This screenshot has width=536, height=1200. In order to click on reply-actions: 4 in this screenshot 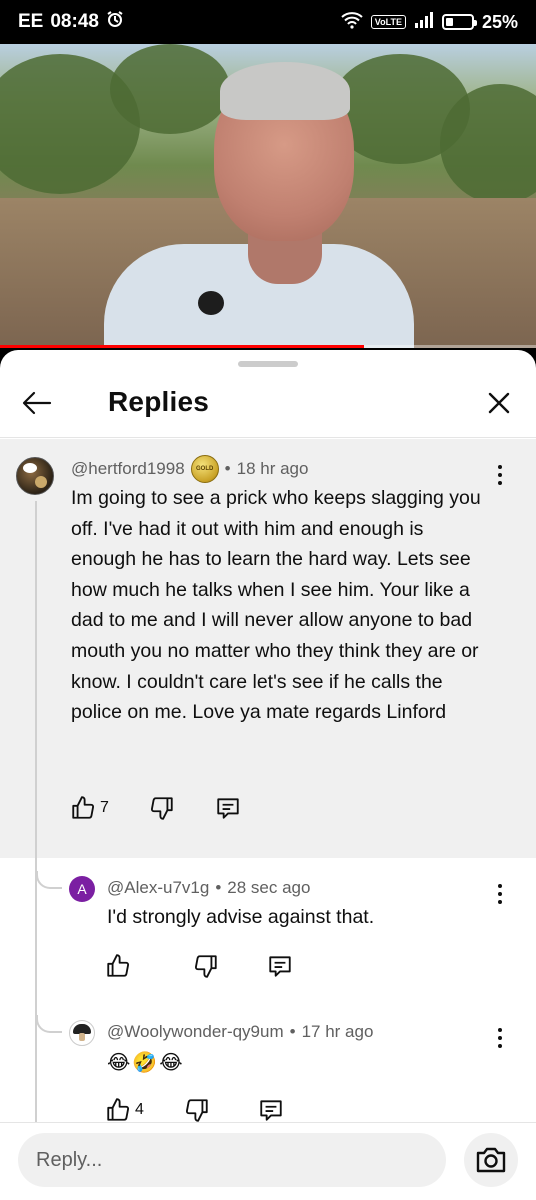, I will do `click(194, 1110)`.